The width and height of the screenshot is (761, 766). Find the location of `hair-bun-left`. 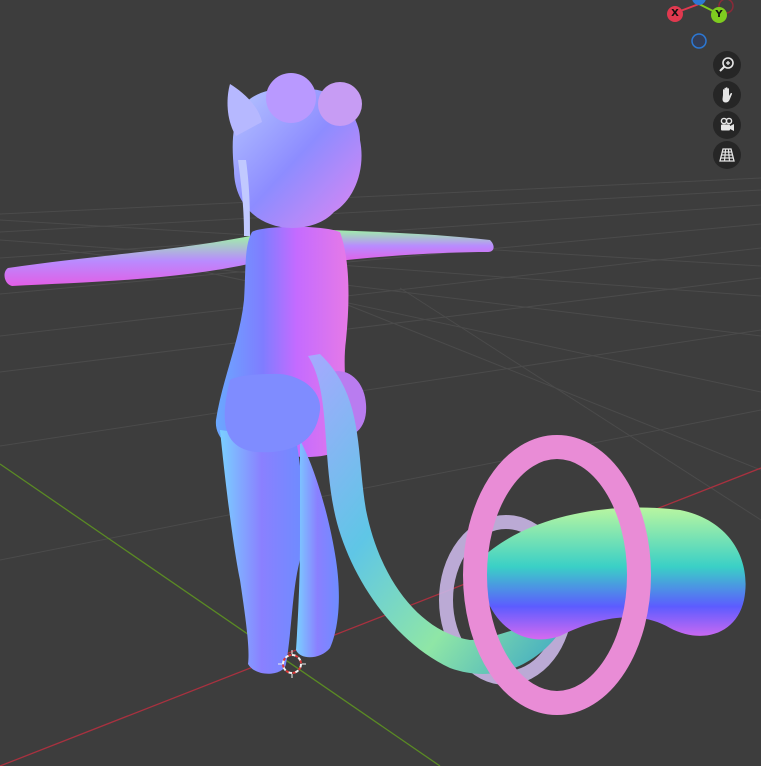

hair-bun-left is located at coordinates (291, 98).